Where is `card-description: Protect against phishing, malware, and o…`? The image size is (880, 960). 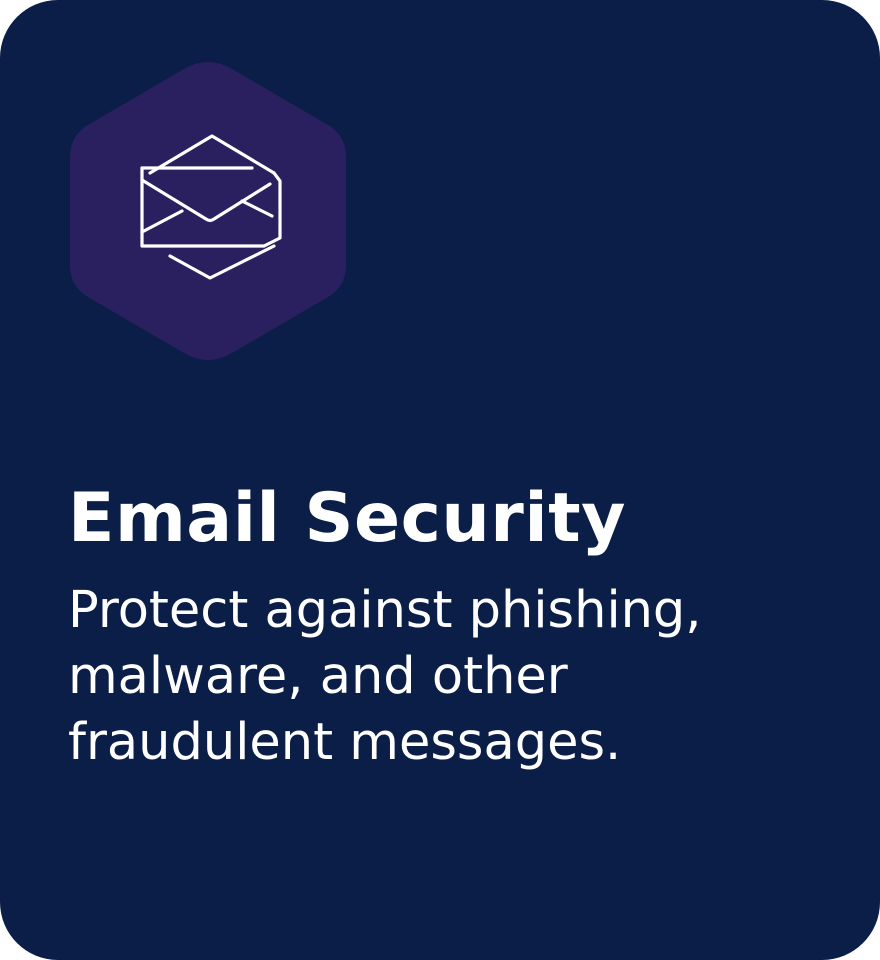 card-description: Protect against phishing, malware, and o… is located at coordinates (385, 676).